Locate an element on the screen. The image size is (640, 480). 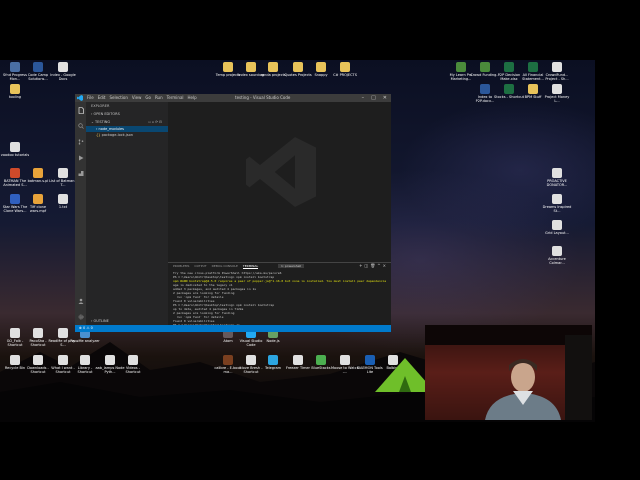
open-editors-label: OPEN EDITORS is located at coordinates (106, 114).